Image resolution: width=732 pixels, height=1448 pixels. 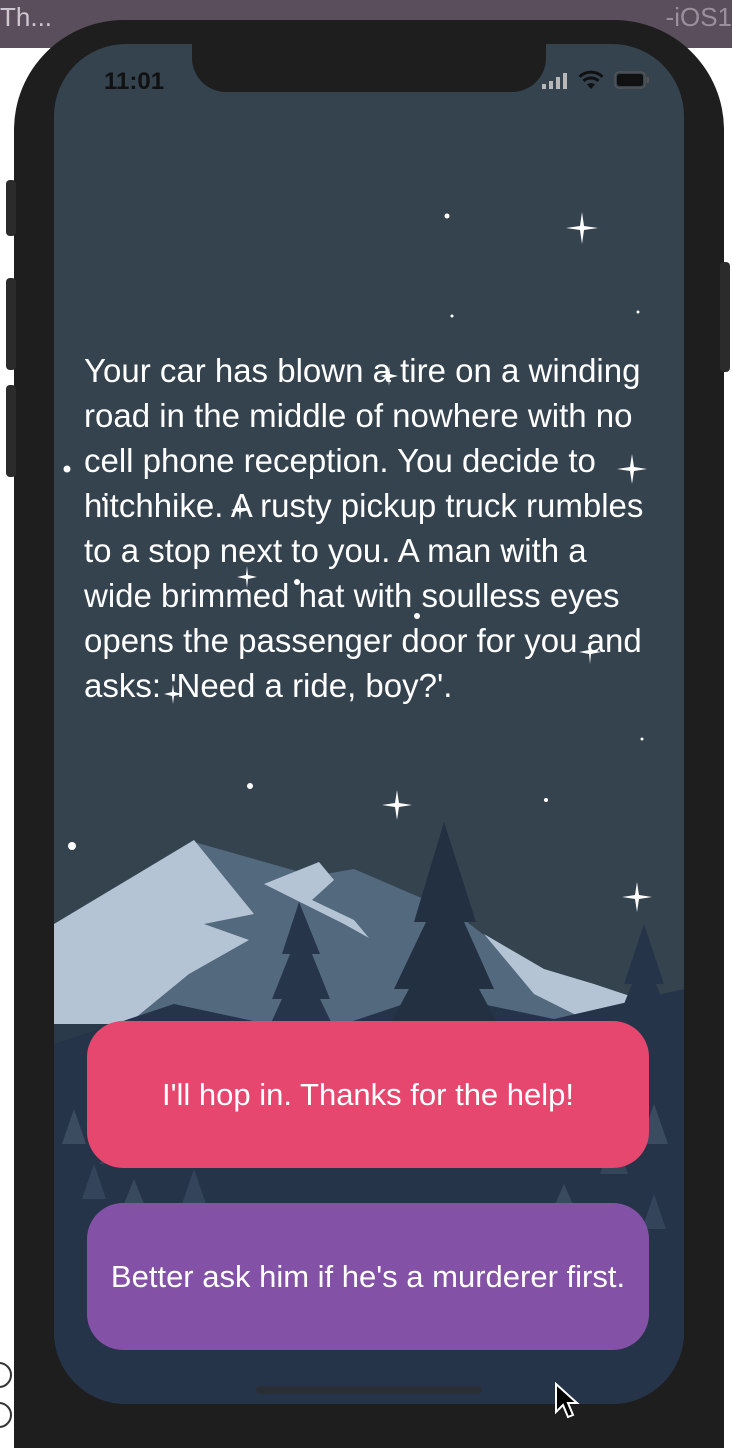 I want to click on choice2-button: Better ask him if he's a murderer first., so click(x=368, y=1276).